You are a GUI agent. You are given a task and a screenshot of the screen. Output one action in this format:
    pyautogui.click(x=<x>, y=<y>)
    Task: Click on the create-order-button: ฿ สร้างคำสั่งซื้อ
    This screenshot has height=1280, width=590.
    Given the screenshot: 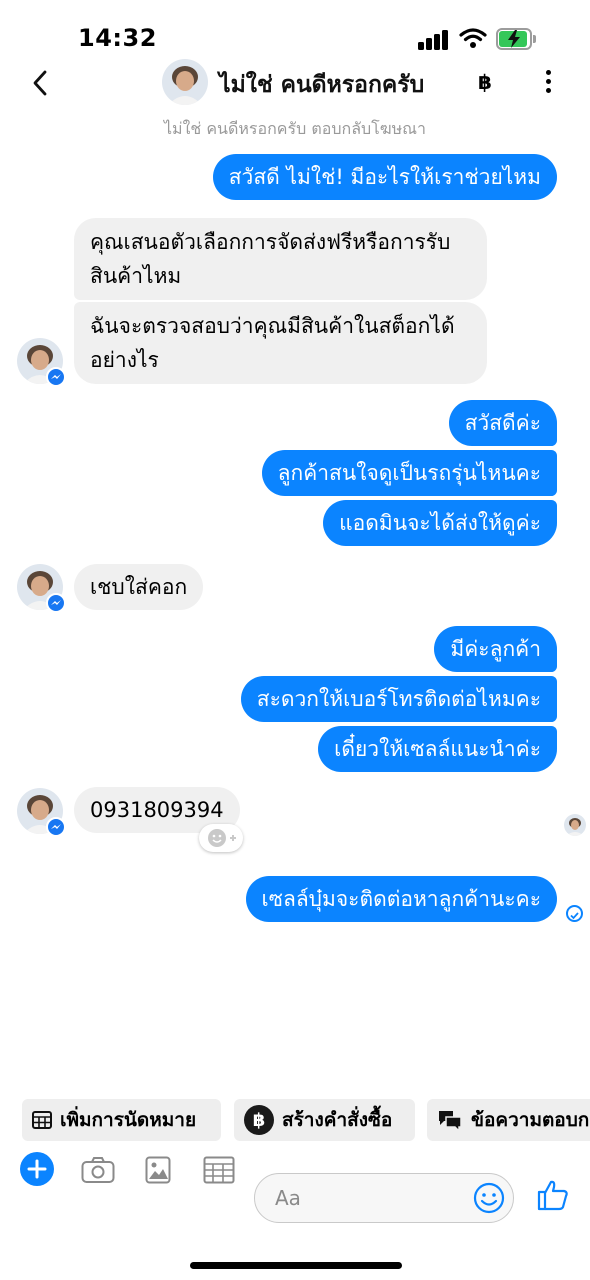 What is the action you would take?
    pyautogui.click(x=324, y=1120)
    